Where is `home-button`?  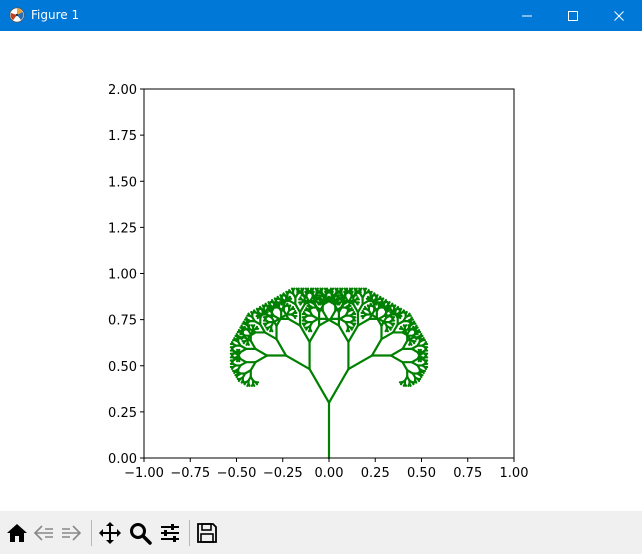
home-button is located at coordinates (17, 533).